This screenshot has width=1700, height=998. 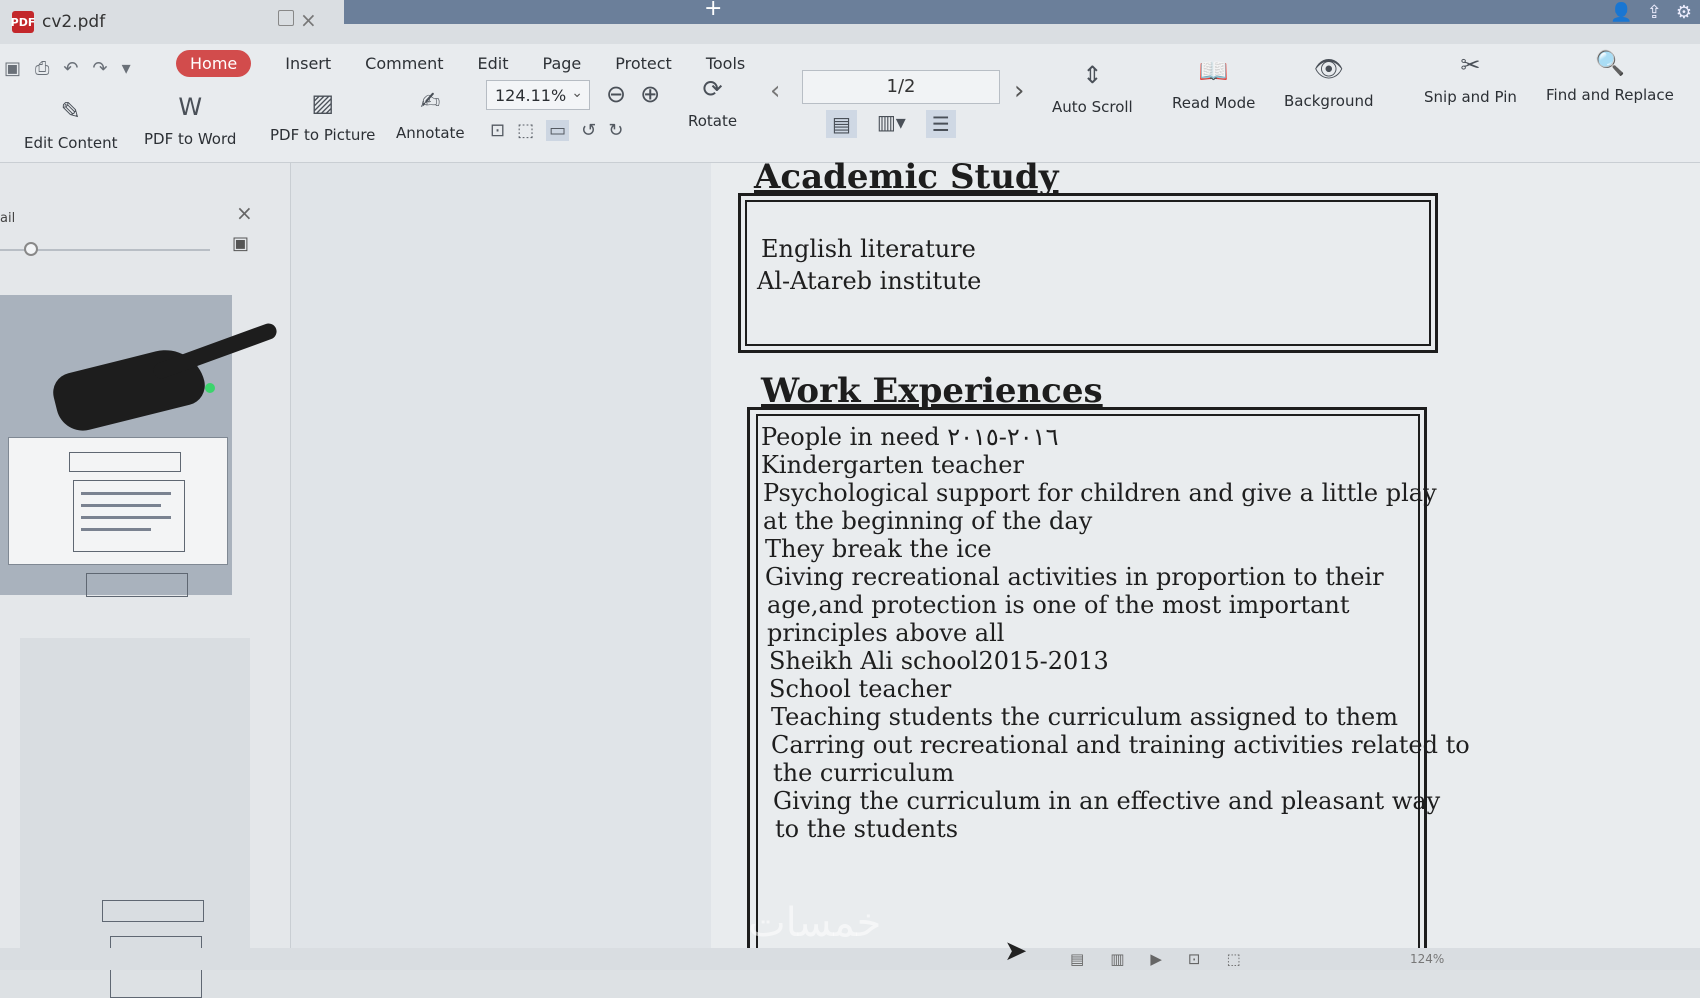 I want to click on menu-home: Home, so click(x=214, y=63).